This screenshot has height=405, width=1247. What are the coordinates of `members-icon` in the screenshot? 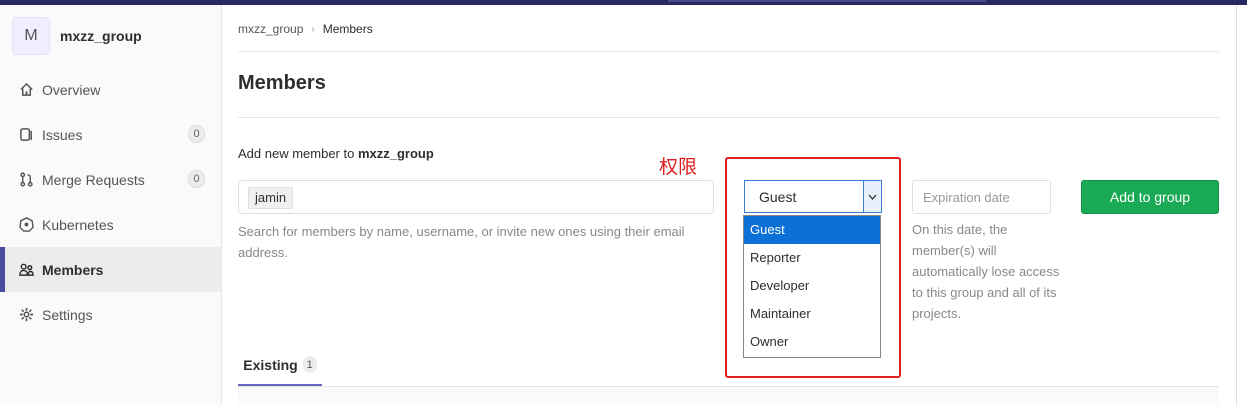 It's located at (26, 270).